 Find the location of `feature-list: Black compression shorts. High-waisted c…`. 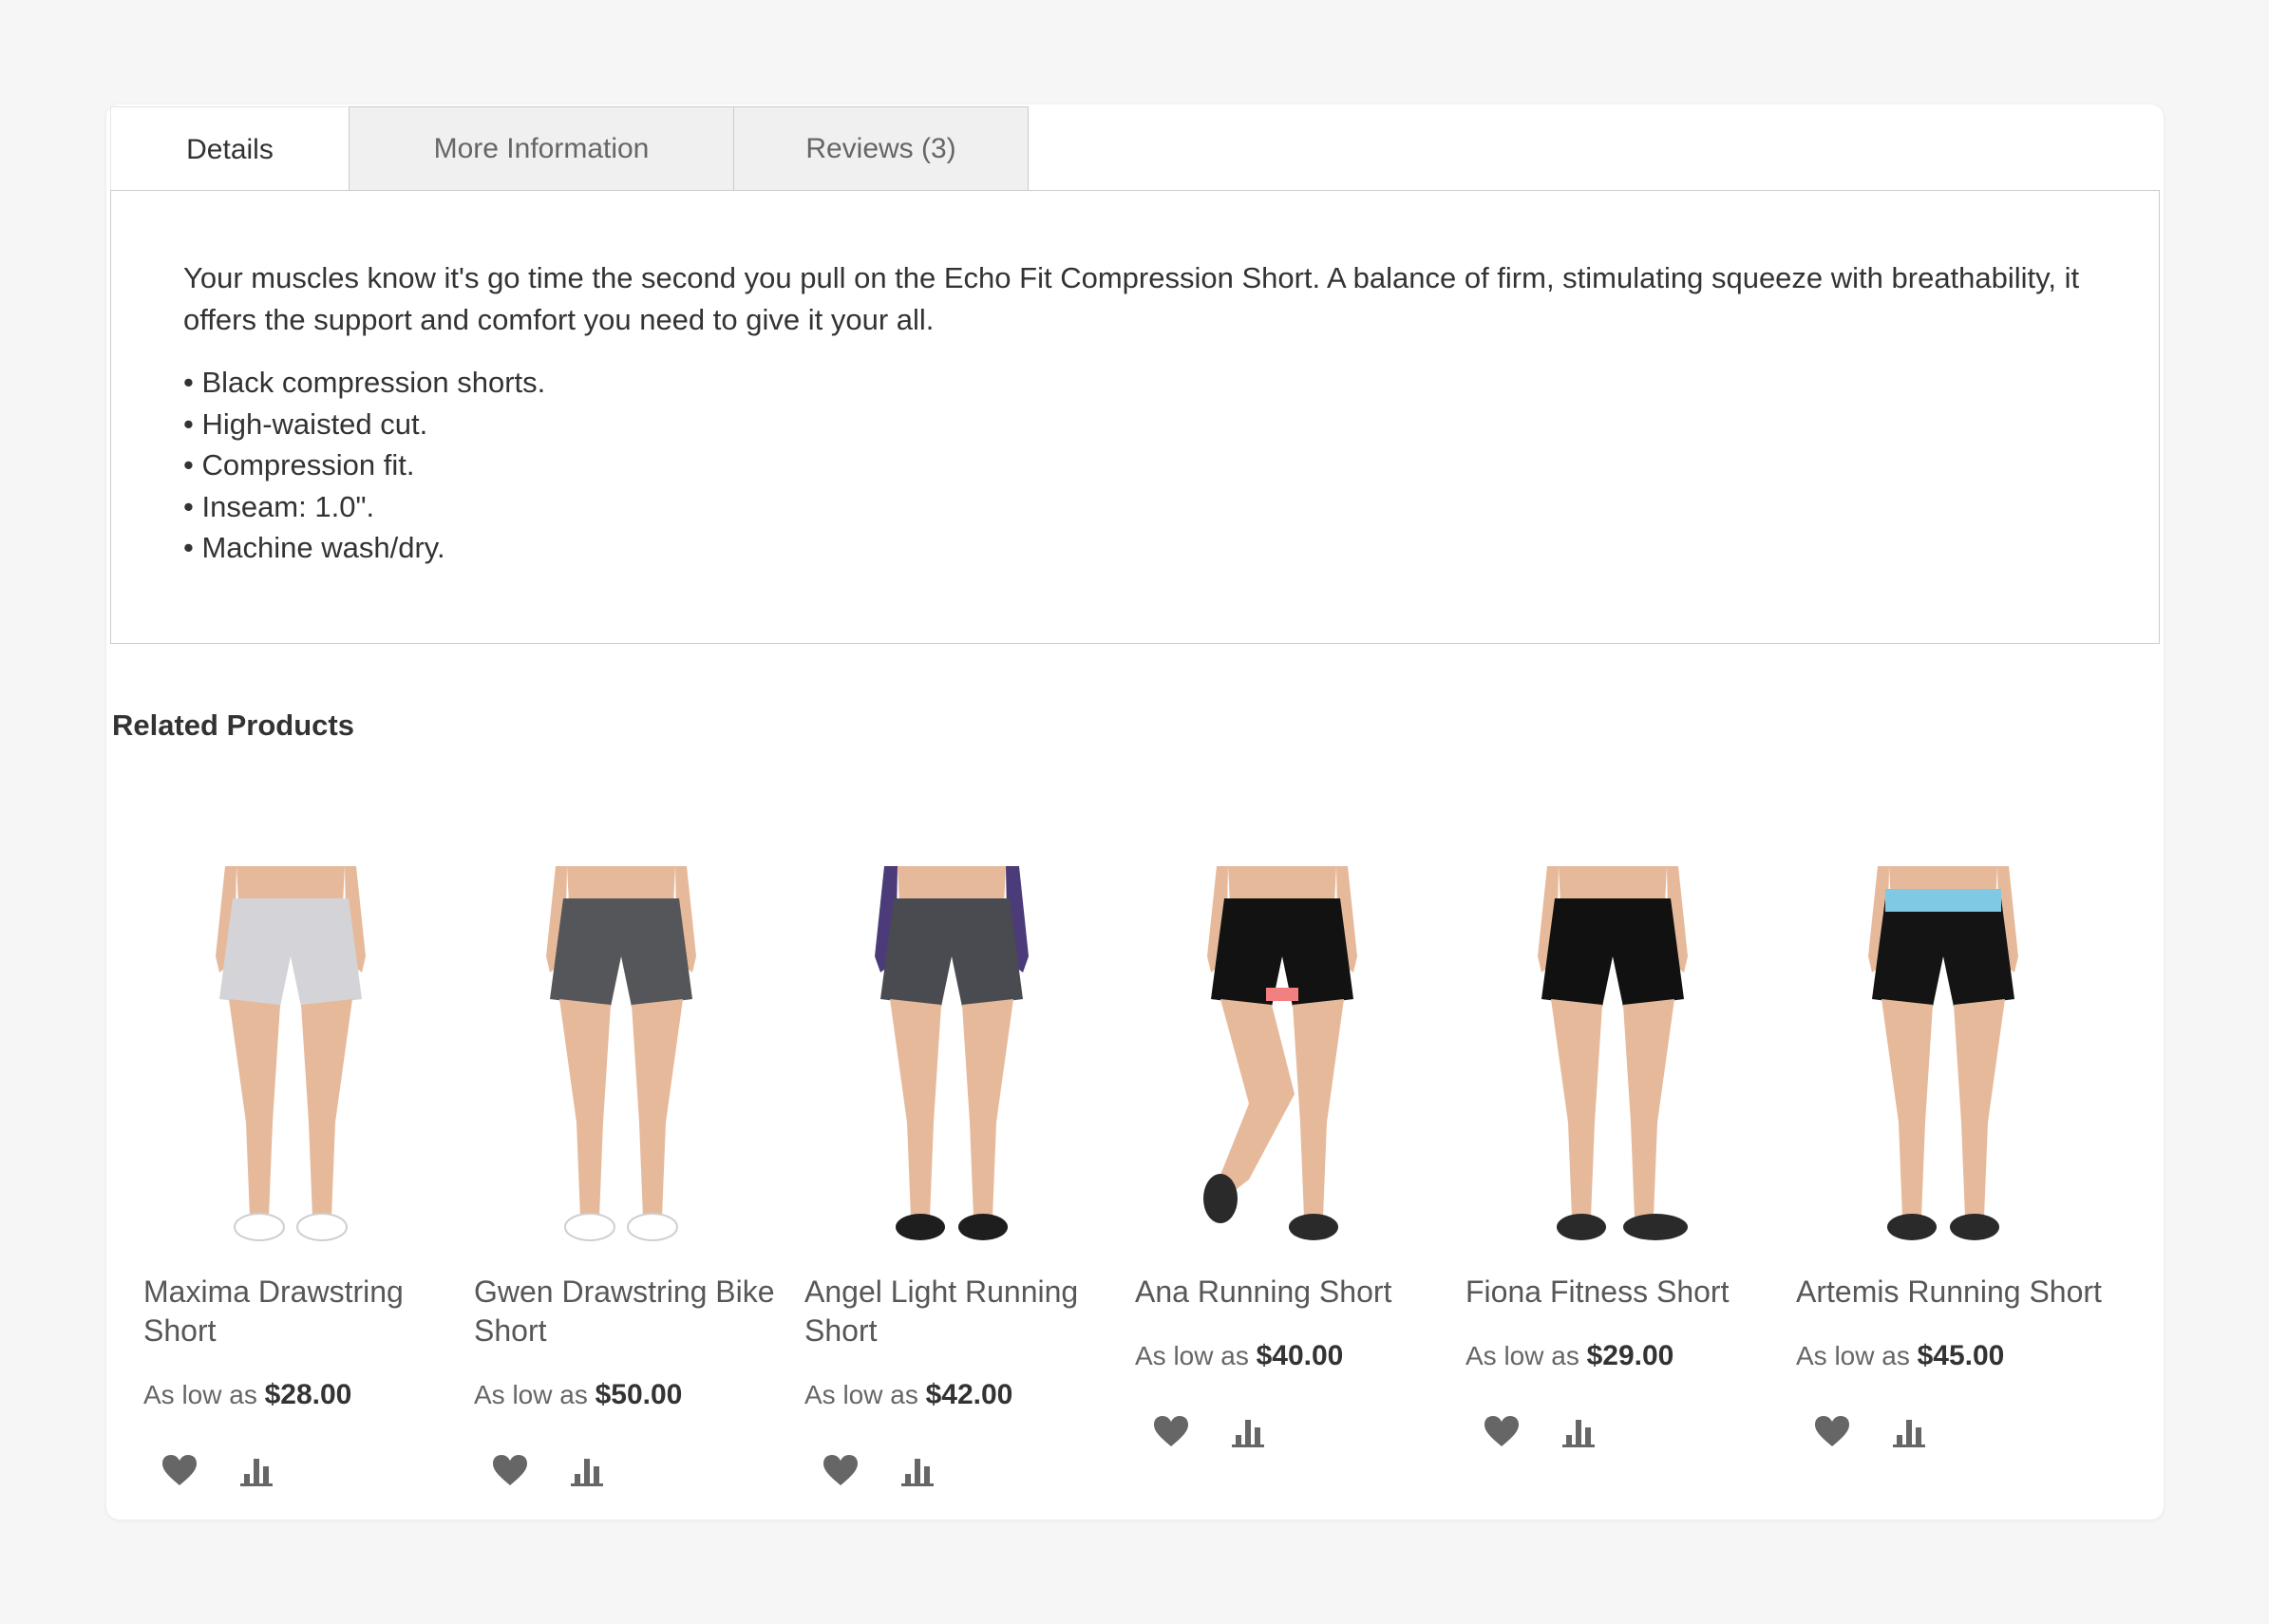

feature-list: Black compression shorts. High-waisted c… is located at coordinates (364, 465).